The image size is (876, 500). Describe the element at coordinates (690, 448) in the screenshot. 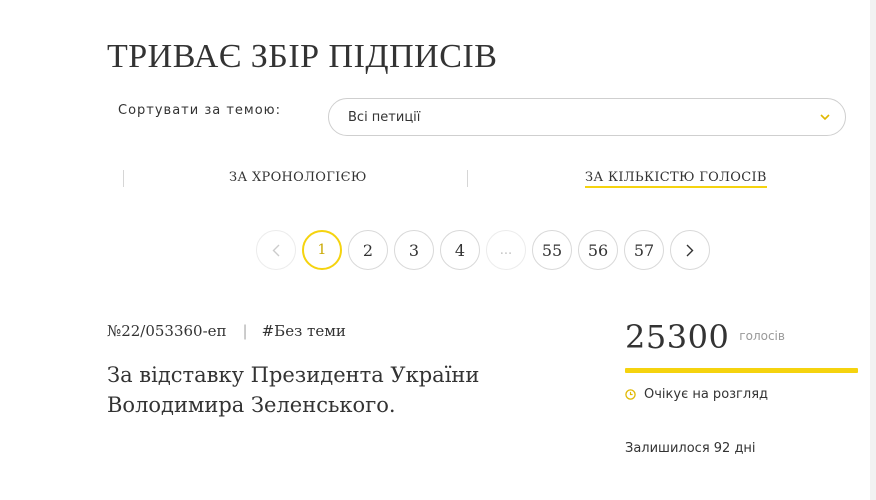

I see `remaining-time: Залишилося 92 дні` at that location.